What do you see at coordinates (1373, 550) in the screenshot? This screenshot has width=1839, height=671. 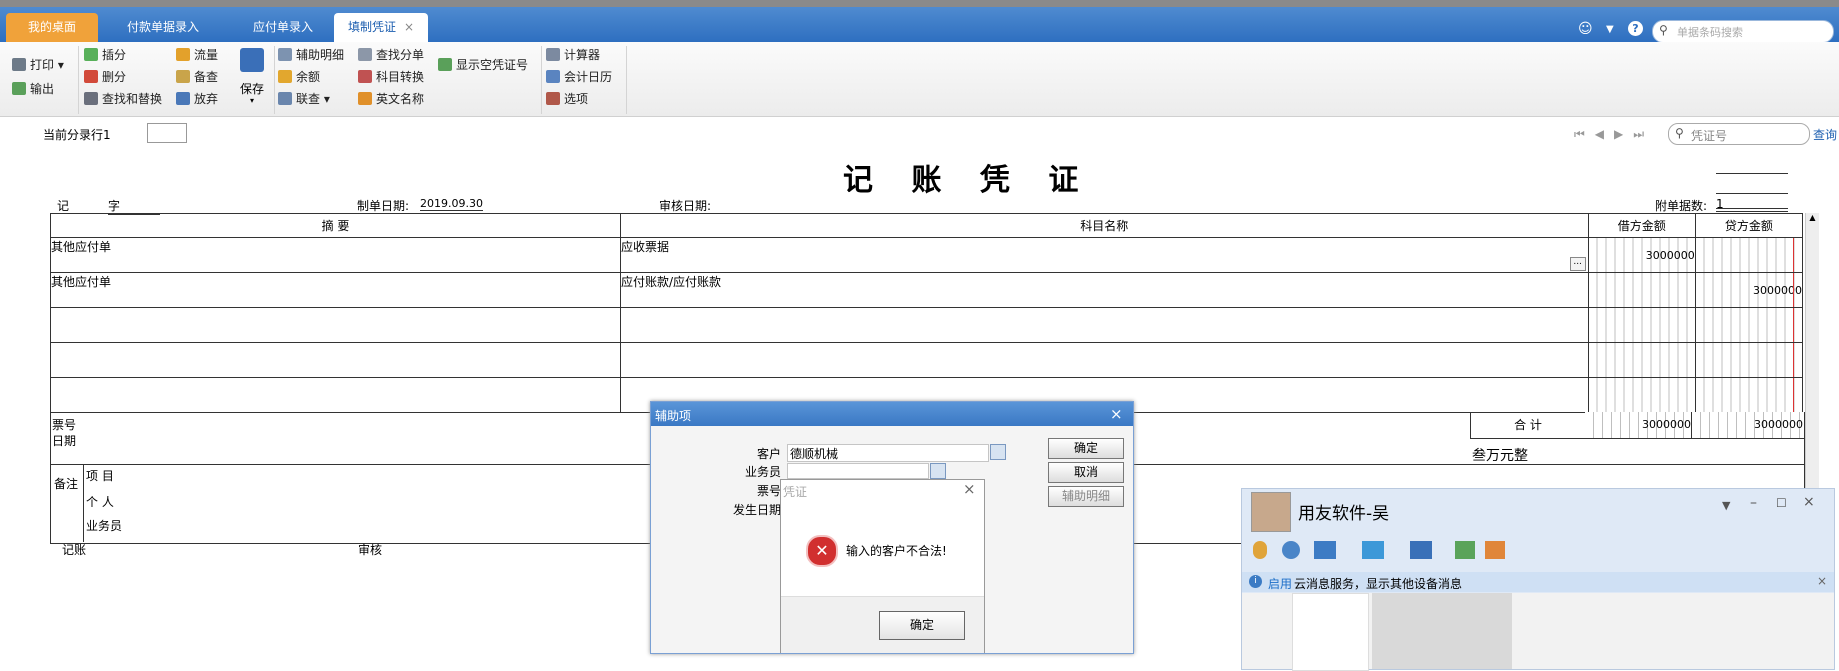 I see `file-transfer-icon` at bounding box center [1373, 550].